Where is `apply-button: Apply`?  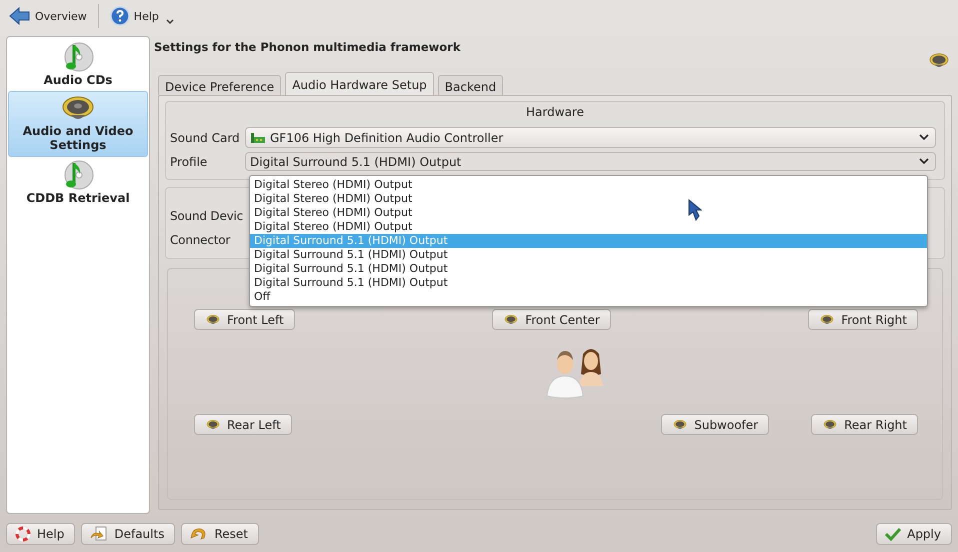 apply-button: Apply is located at coordinates (914, 534).